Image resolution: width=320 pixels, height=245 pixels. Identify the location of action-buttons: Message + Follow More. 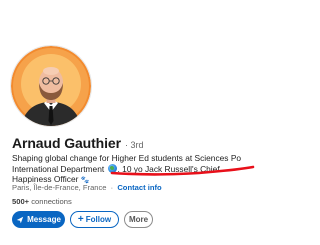
(82, 219).